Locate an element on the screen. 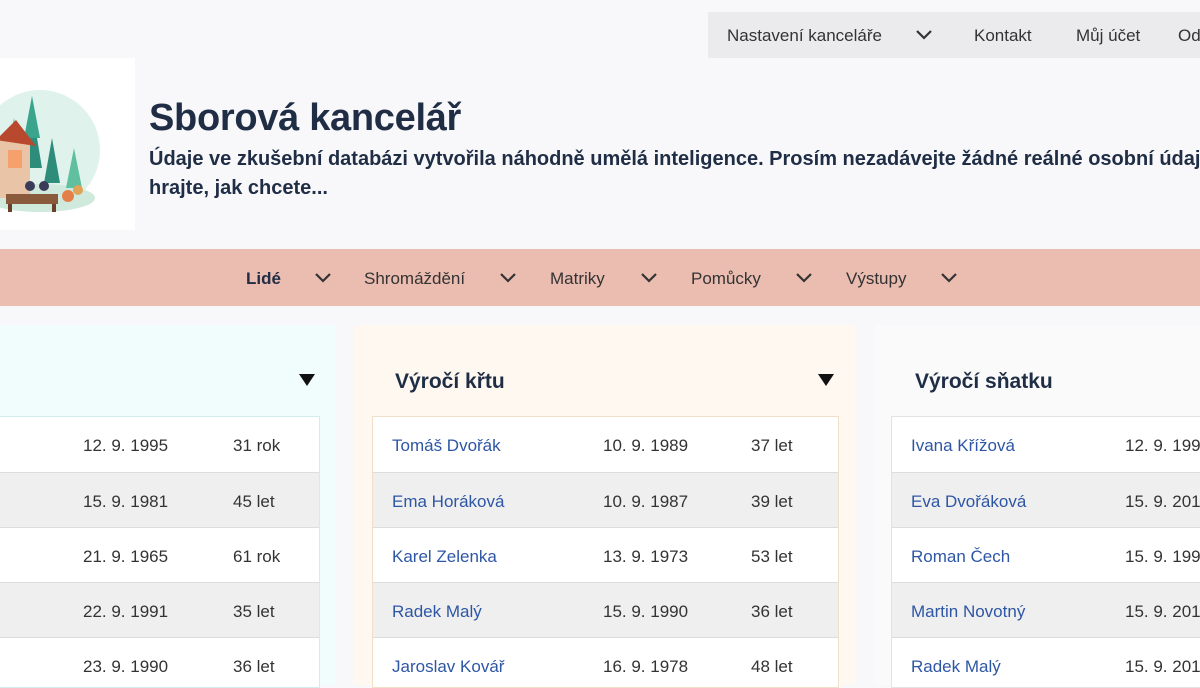  person-link: Tomáš Dvořák is located at coordinates (446, 446).